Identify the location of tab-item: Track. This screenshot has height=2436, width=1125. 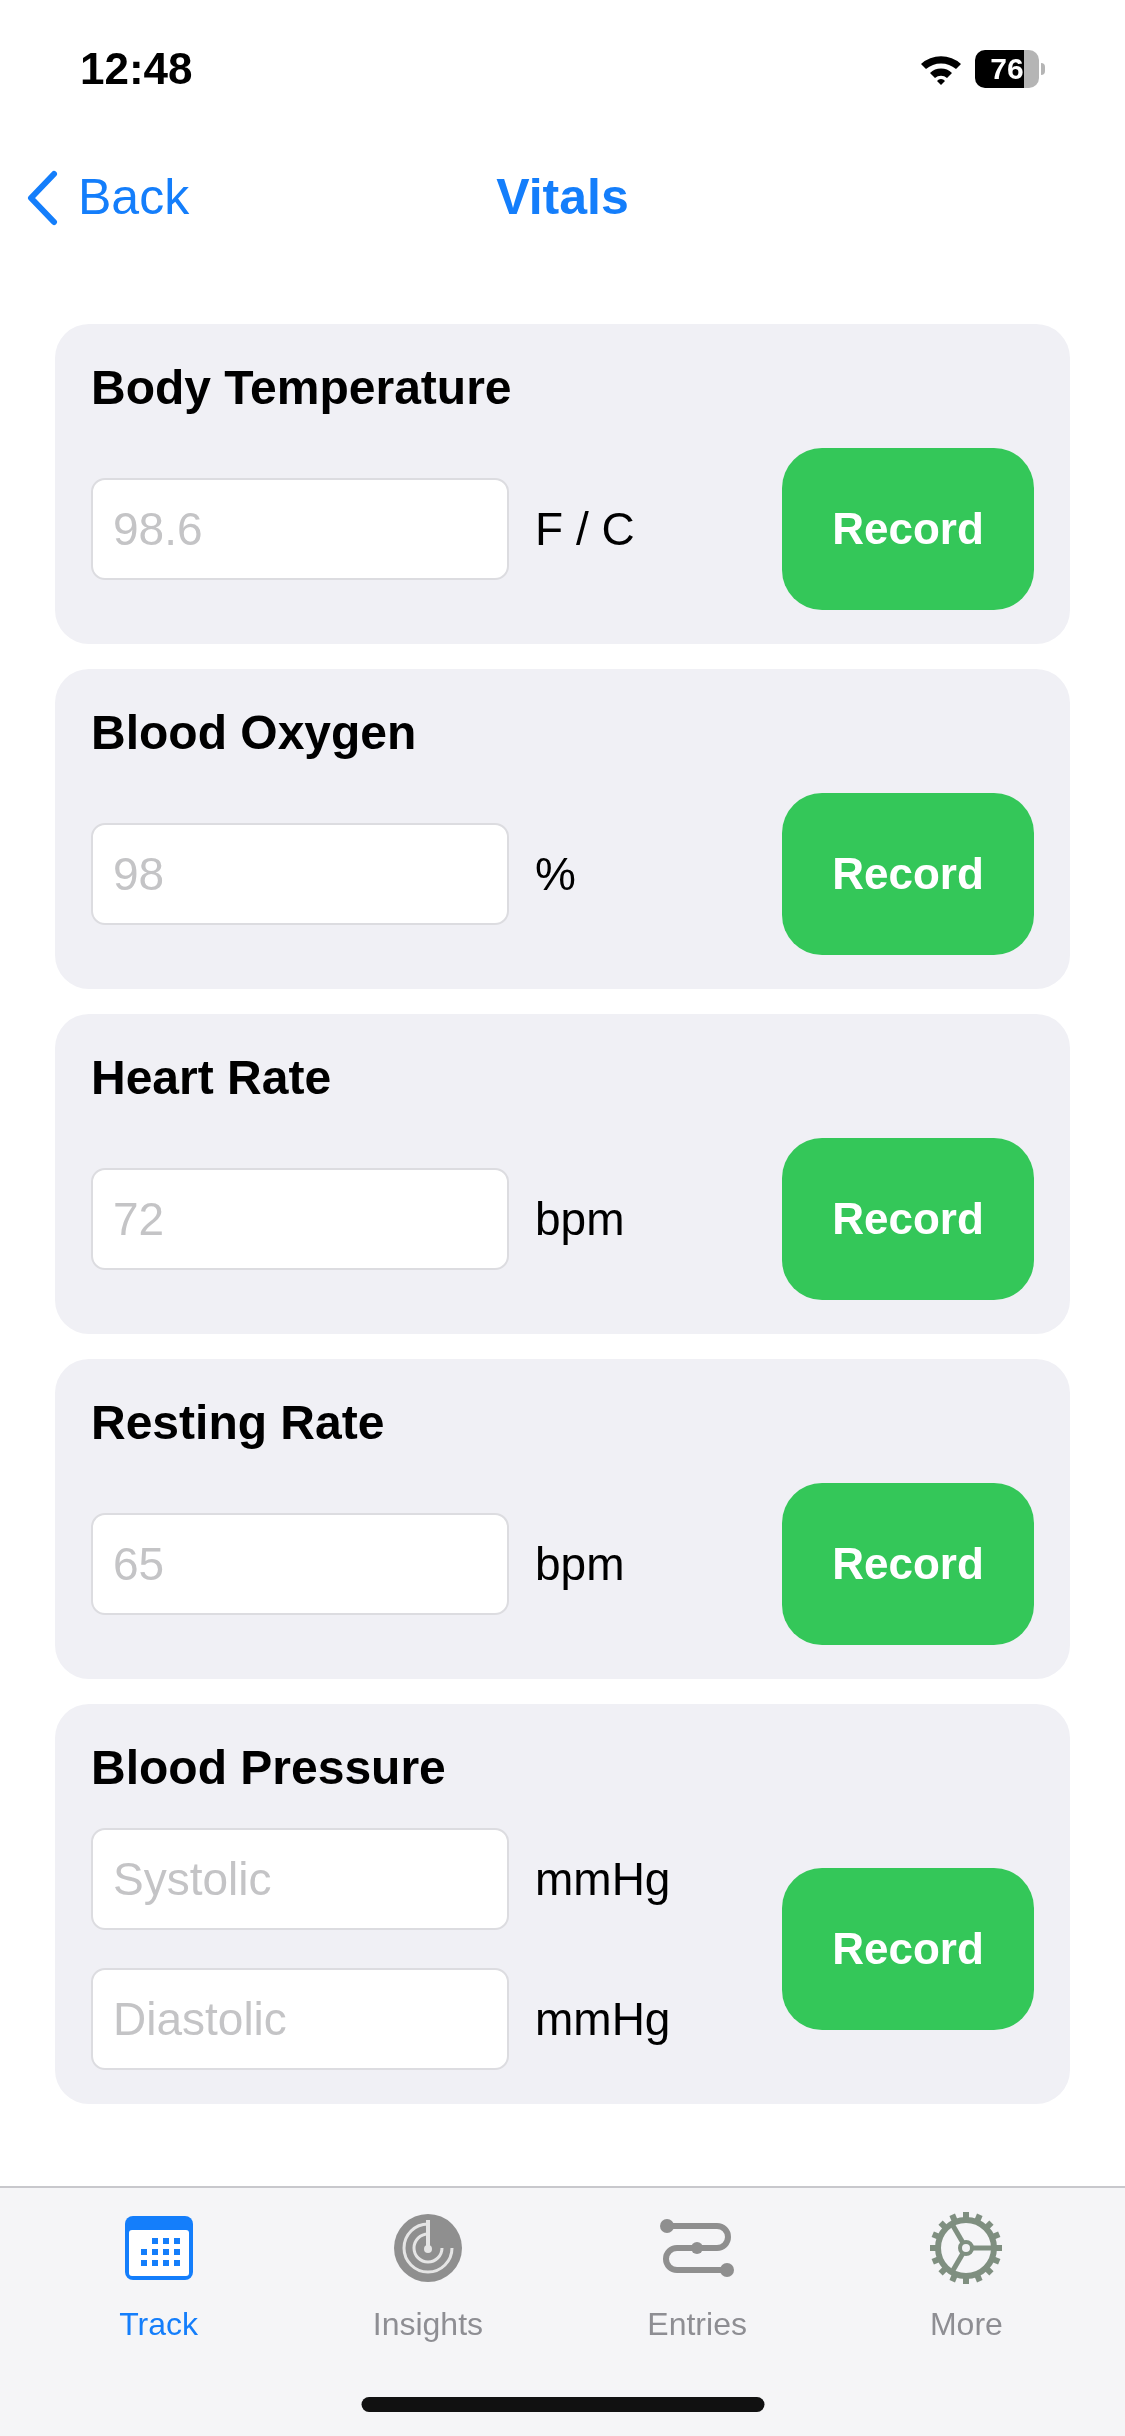
(159, 2279).